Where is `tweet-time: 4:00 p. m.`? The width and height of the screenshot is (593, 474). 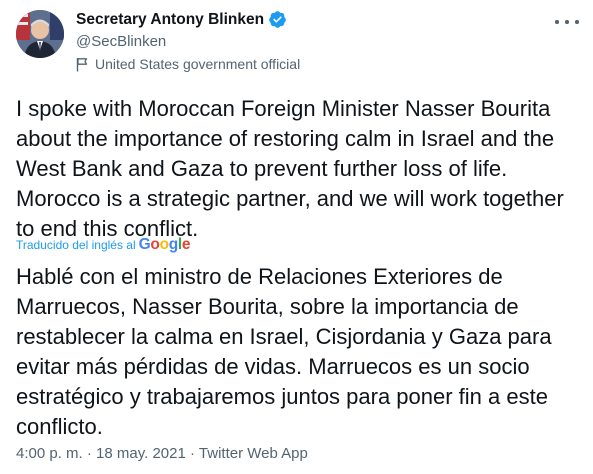 tweet-time: 4:00 p. m. is located at coordinates (49, 453).